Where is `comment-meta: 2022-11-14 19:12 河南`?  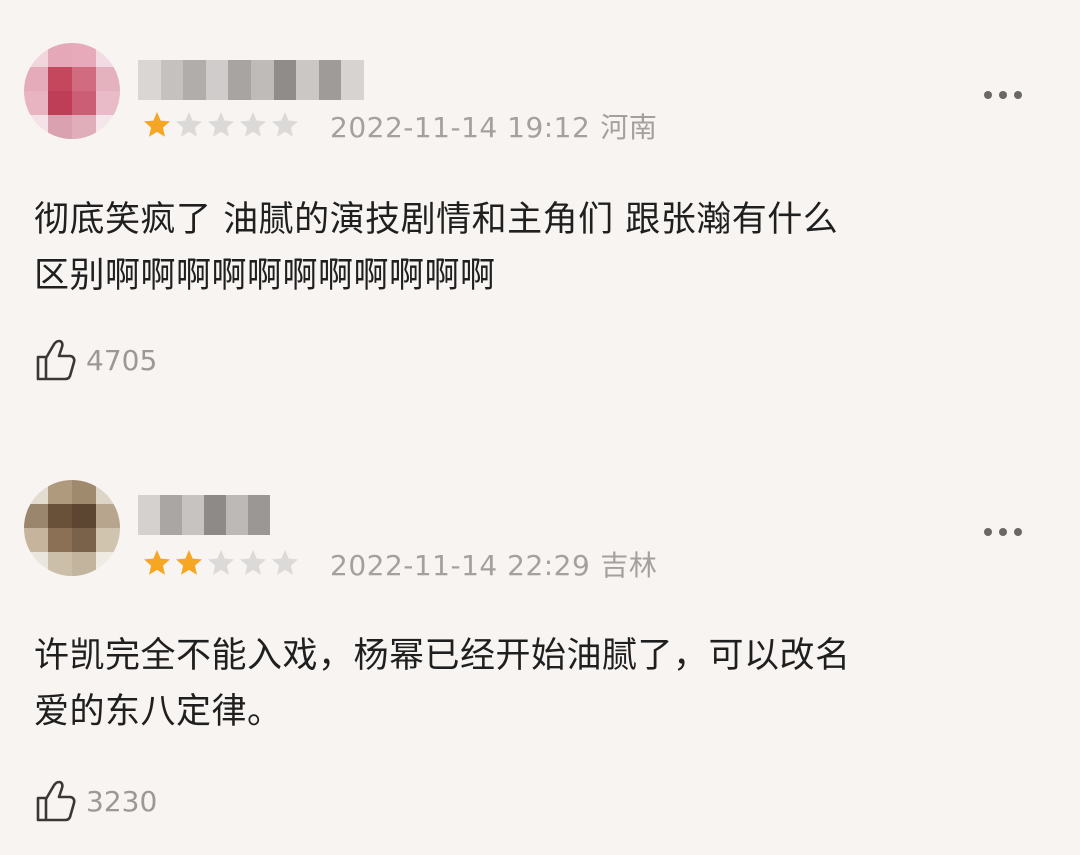
comment-meta: 2022-11-14 19:12 河南 is located at coordinates (493, 126).